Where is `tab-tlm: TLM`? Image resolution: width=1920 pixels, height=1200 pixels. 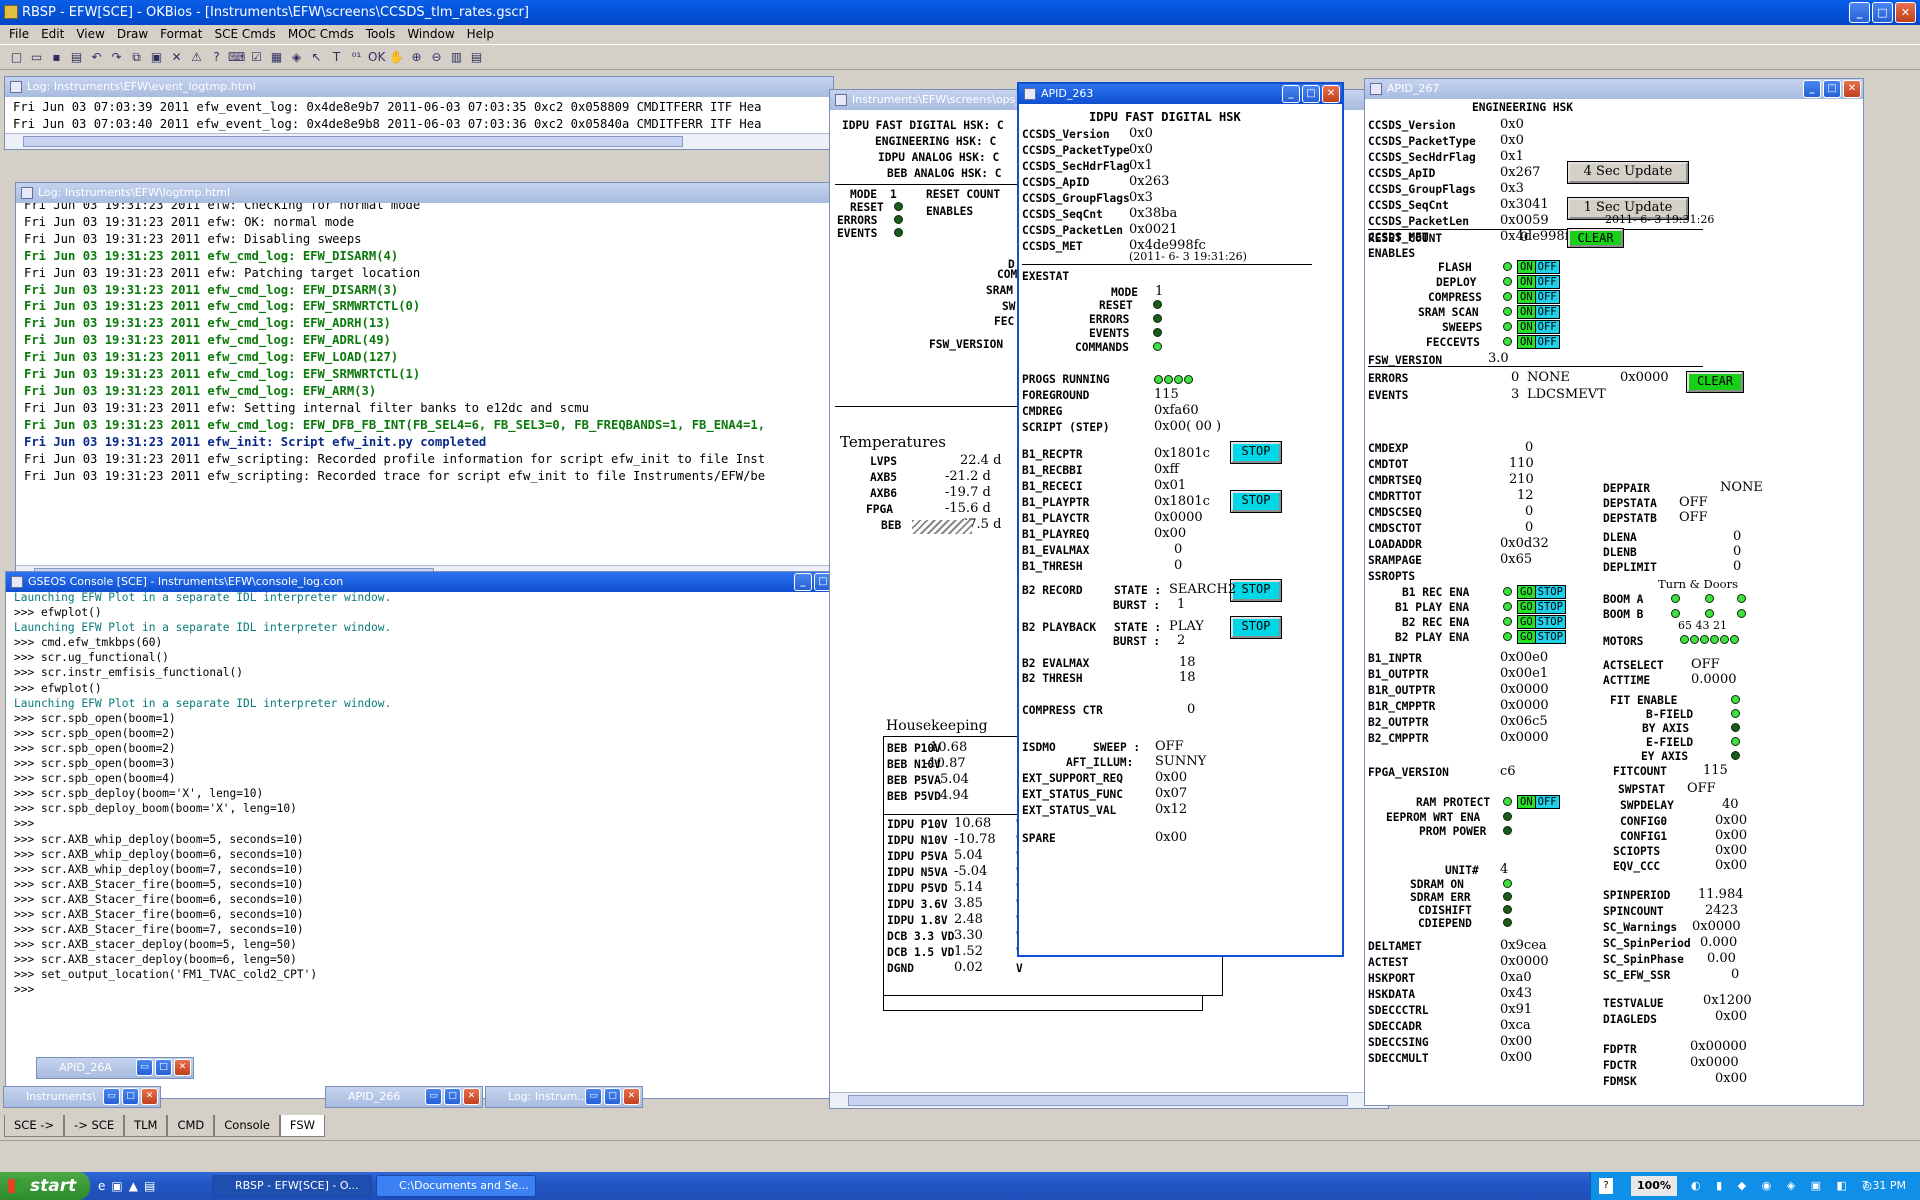
tab-tlm: TLM is located at coordinates (146, 1126).